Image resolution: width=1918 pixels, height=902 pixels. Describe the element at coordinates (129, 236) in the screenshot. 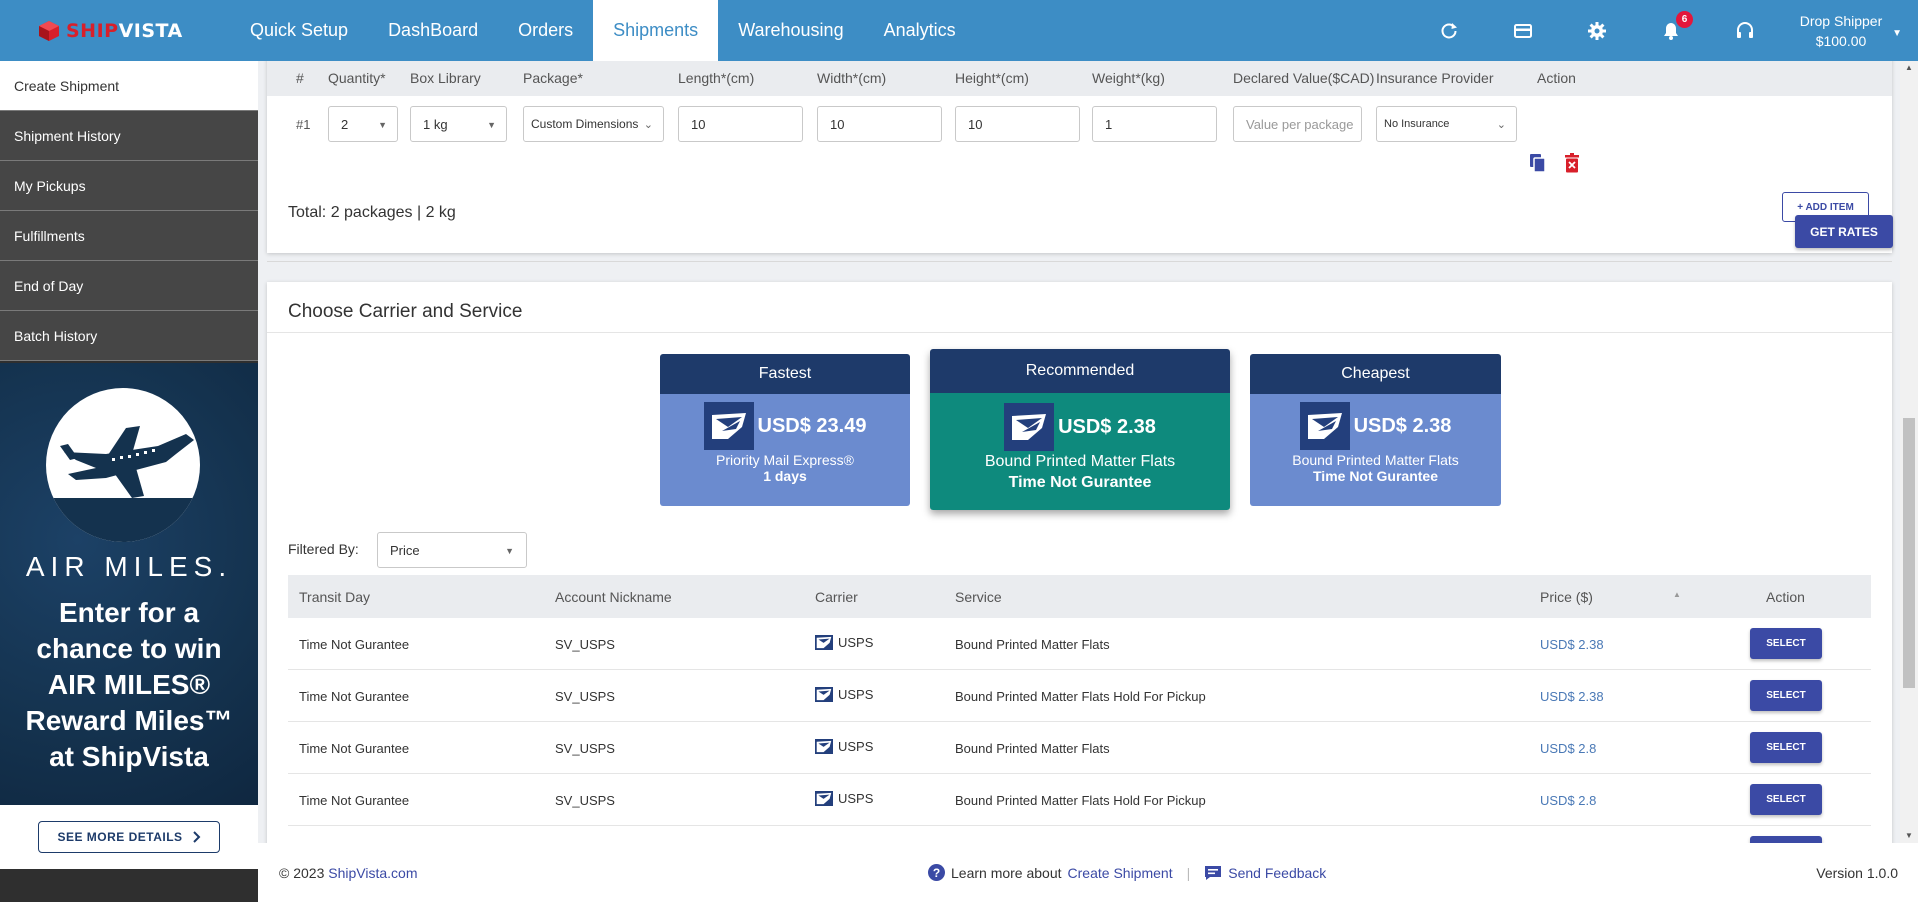

I see `sidebar-item-fulfillments: Fulfillments` at that location.